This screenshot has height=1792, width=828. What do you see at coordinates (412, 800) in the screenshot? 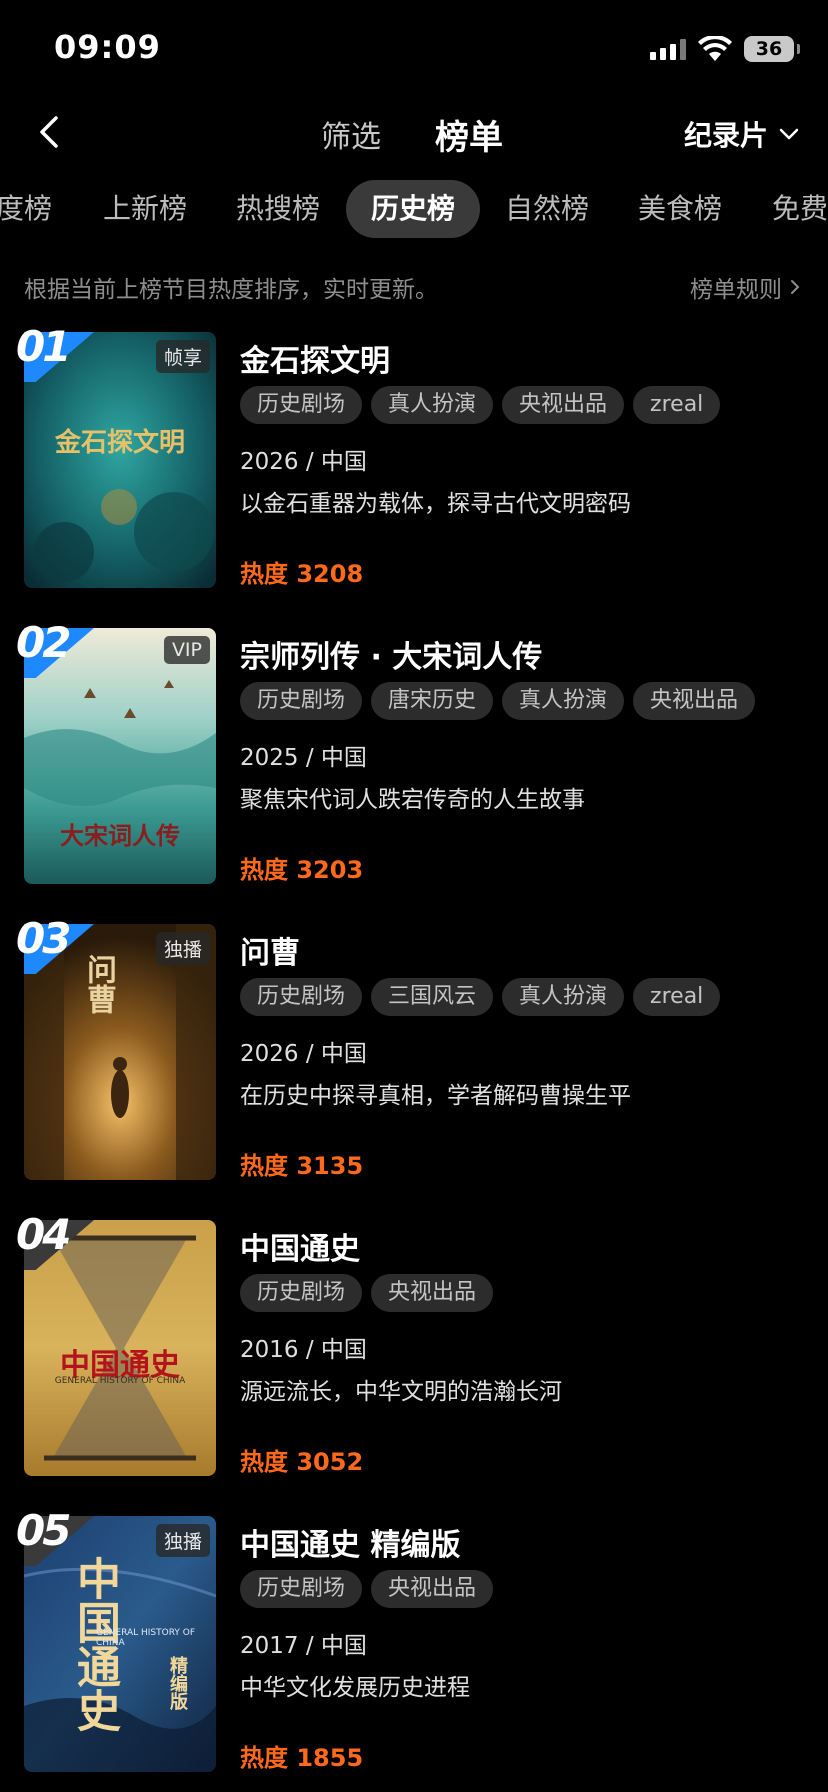
I see `item-description: 聚焦宋代词人跌宕传奇的人生故事` at bounding box center [412, 800].